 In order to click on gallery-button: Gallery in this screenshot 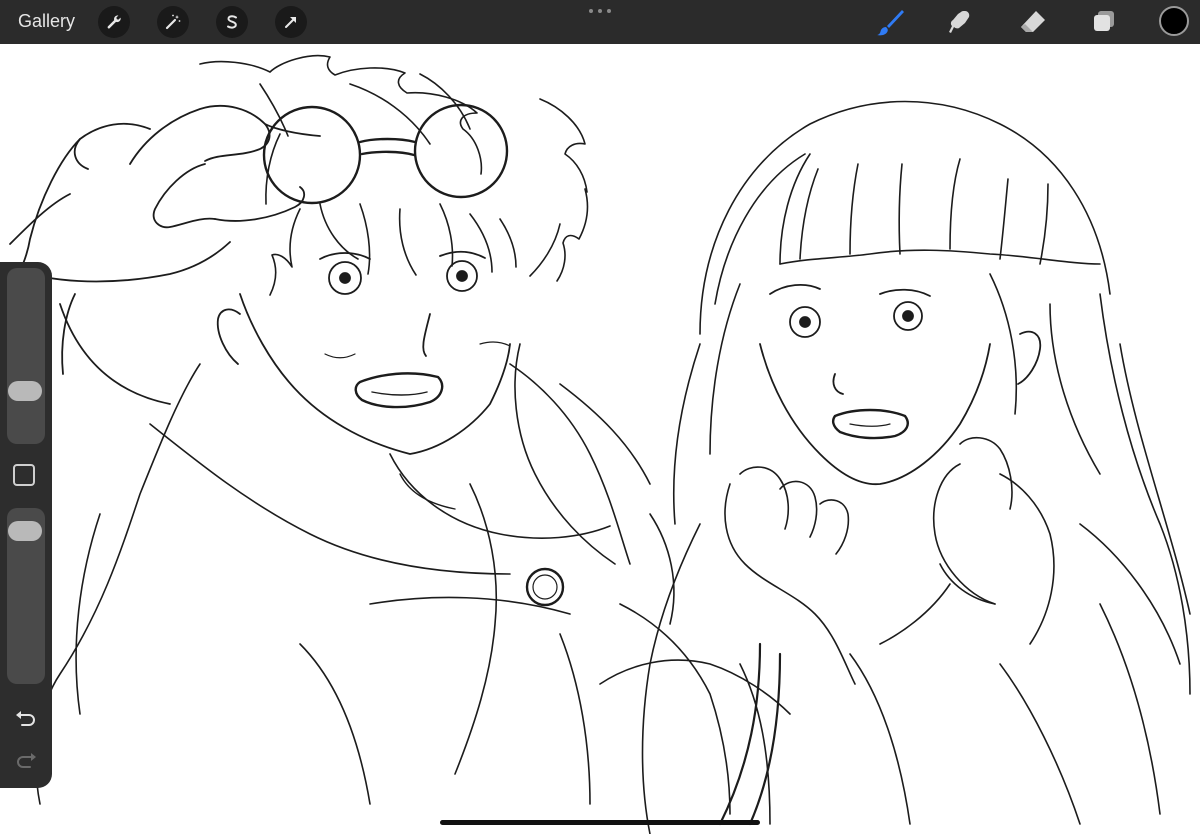, I will do `click(46, 21)`.